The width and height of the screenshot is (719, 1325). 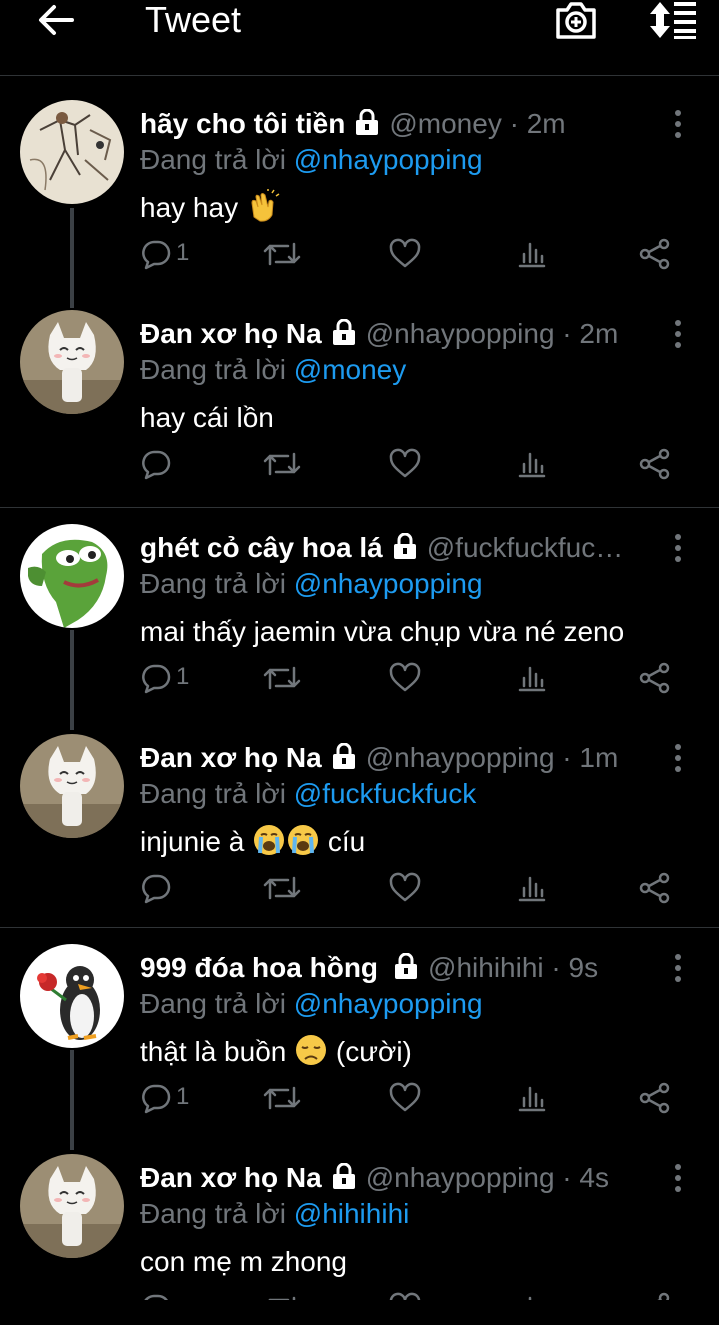 I want to click on replying-to: Đang trả lời @nhaypopping, so click(x=311, y=159).